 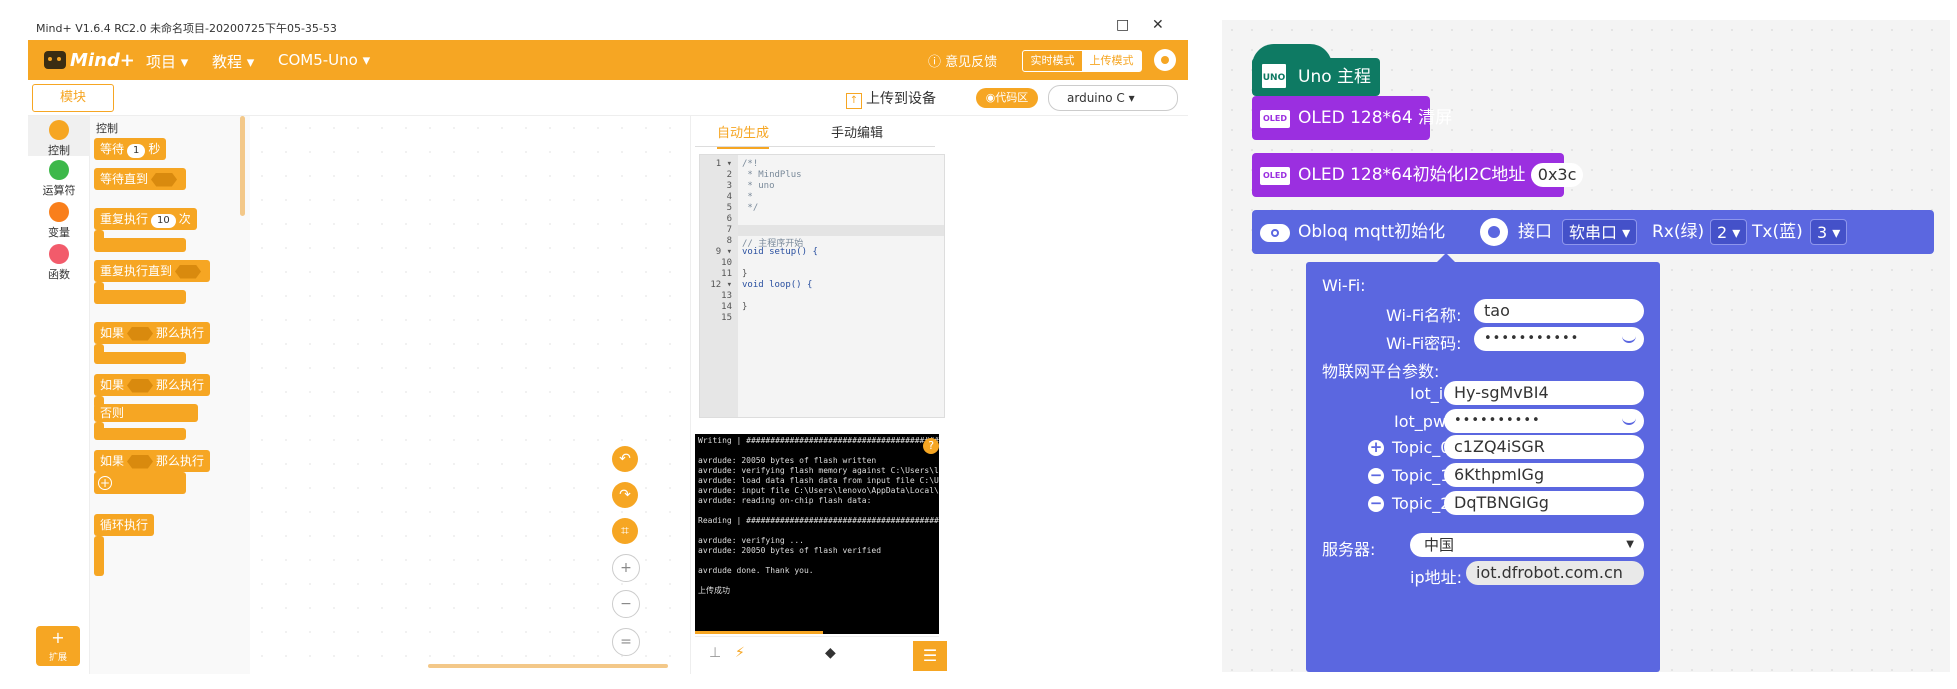 What do you see at coordinates (1557, 175) in the screenshot?
I see `i2c-address-input: 0x3c` at bounding box center [1557, 175].